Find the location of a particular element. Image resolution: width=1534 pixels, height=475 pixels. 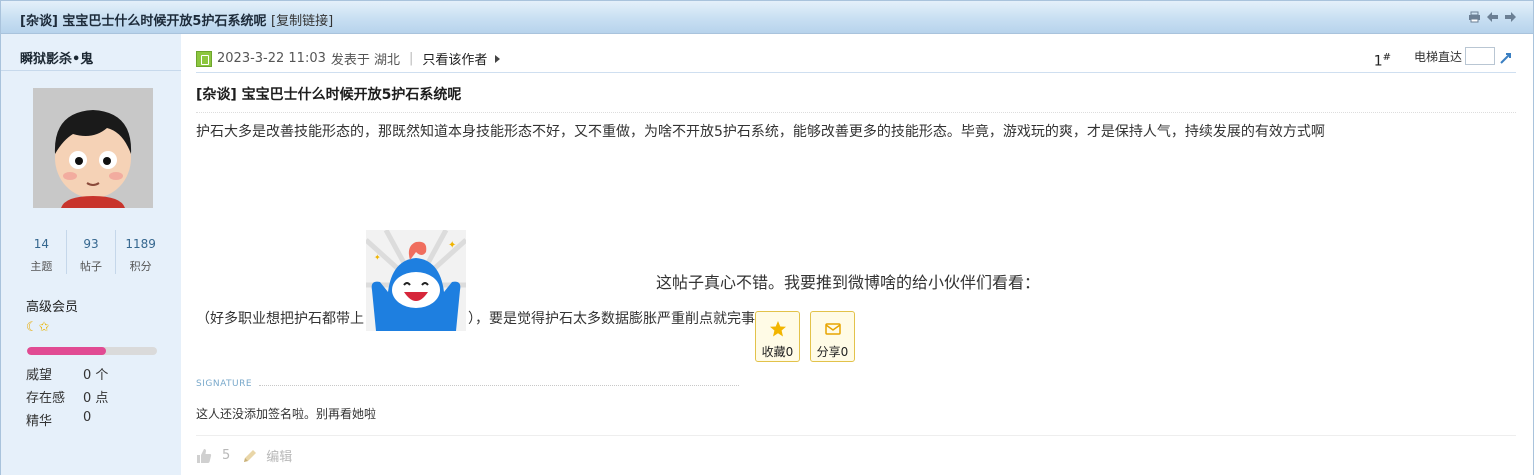

post-location: 发表于 湖北 is located at coordinates (365, 60).